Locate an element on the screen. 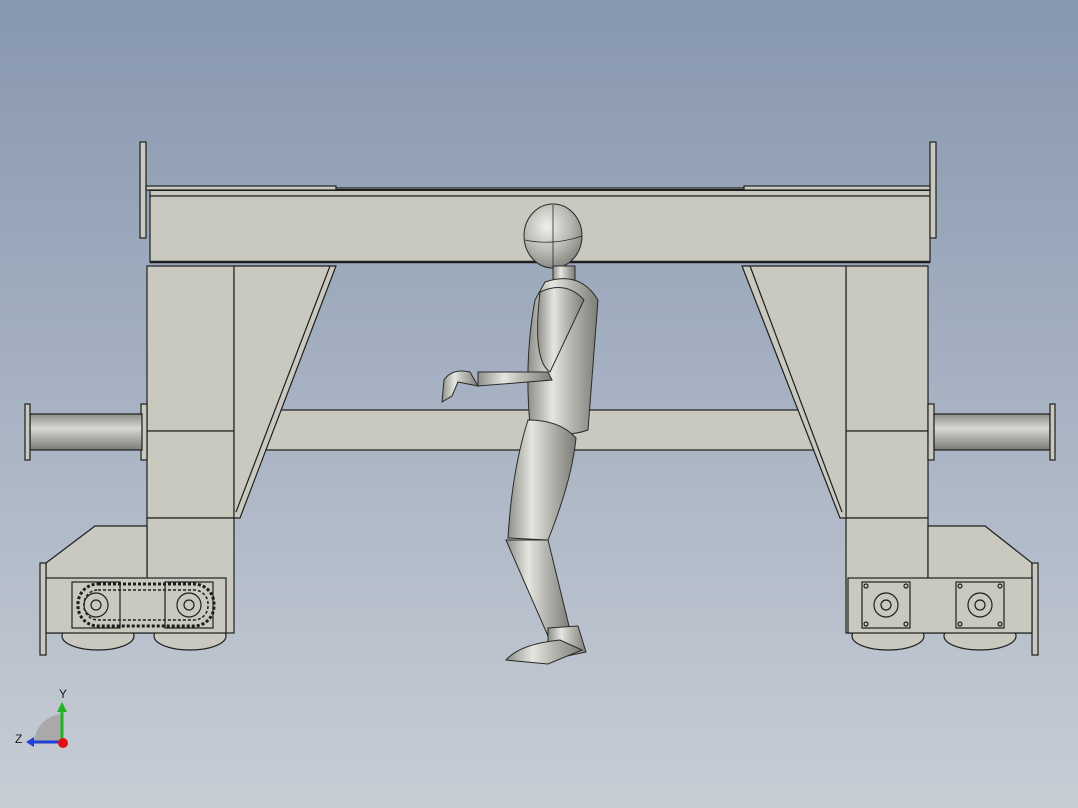 This screenshot has width=1078, height=808. triad-arc-icon is located at coordinates (48, 728).